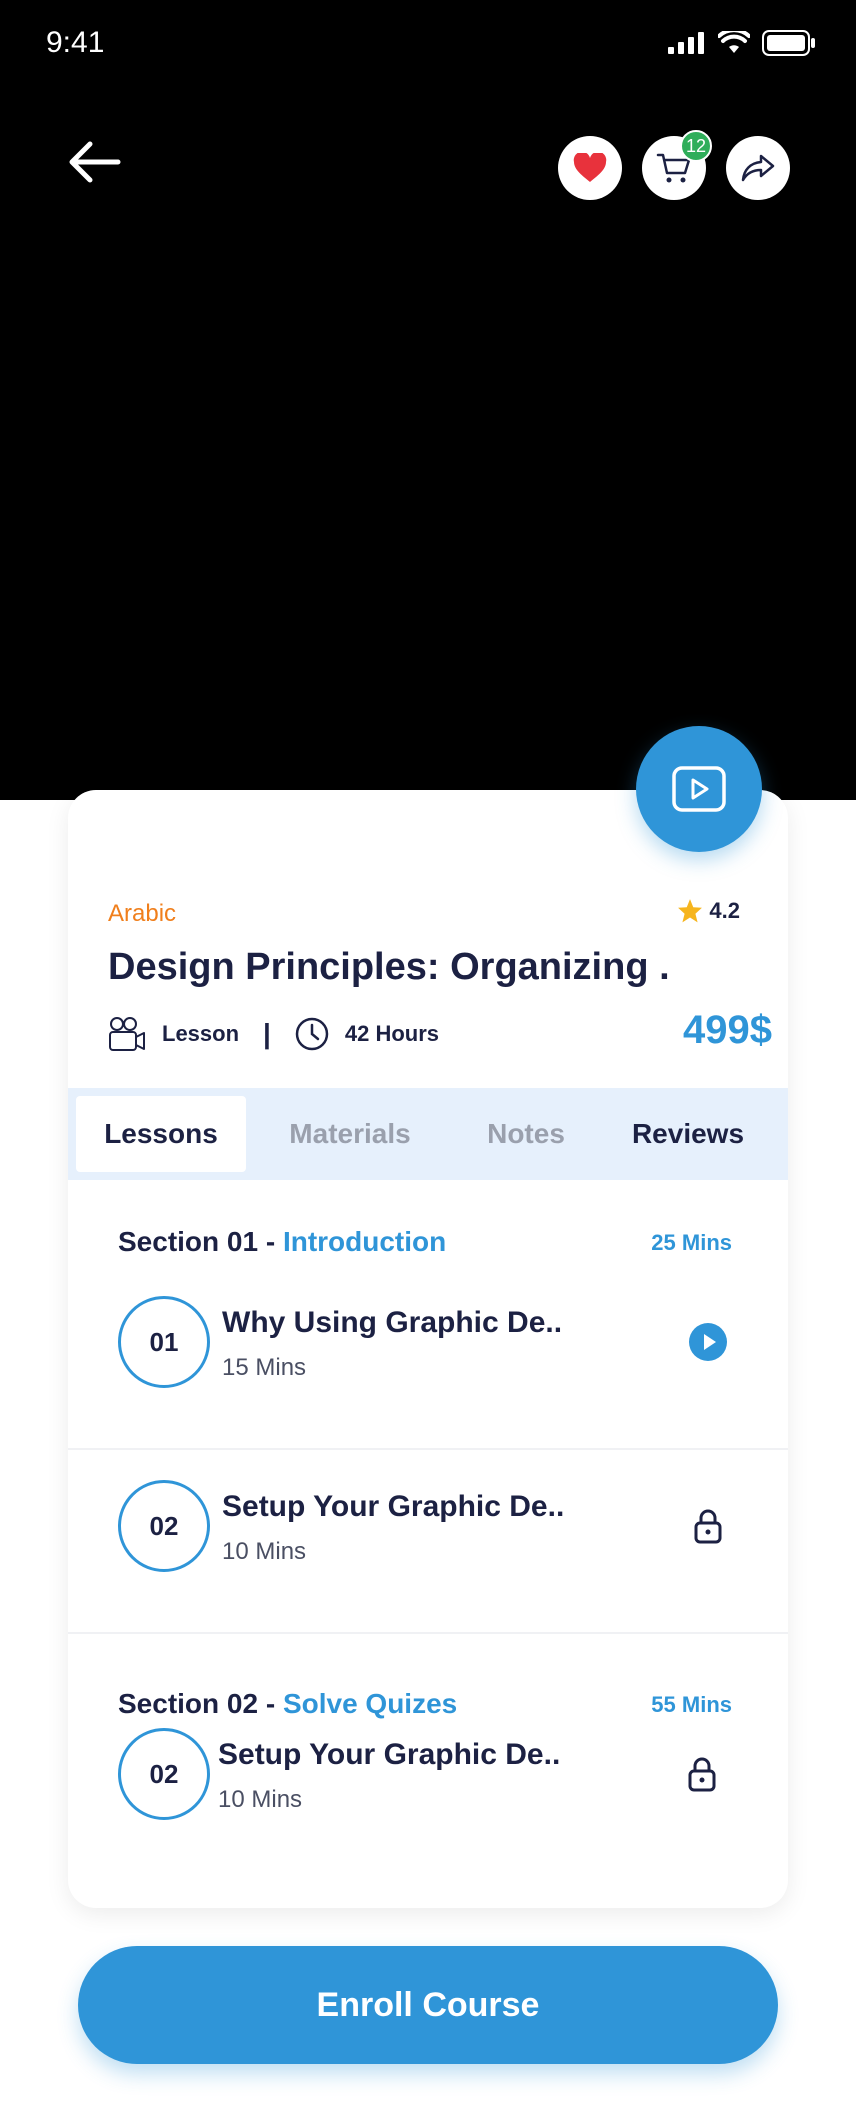 This screenshot has width=856, height=2102. What do you see at coordinates (686, 43) in the screenshot?
I see `signal-icon` at bounding box center [686, 43].